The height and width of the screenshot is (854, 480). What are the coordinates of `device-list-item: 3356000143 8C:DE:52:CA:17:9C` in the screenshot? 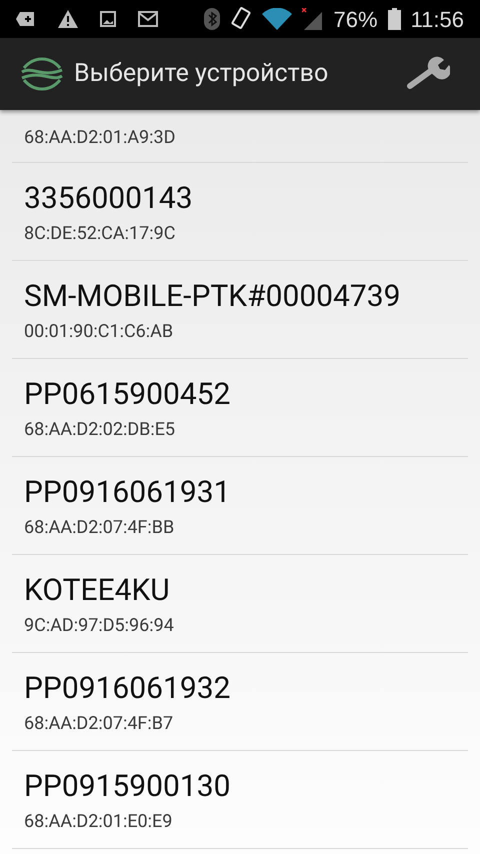 It's located at (240, 212).